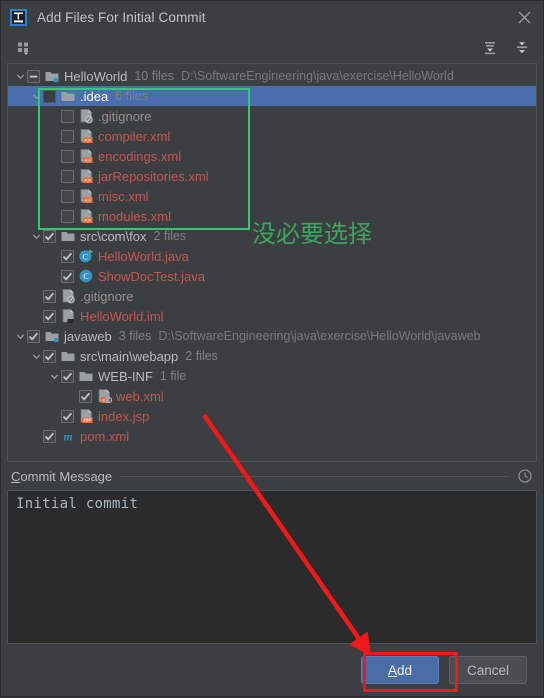 This screenshot has width=544, height=698. I want to click on maven-pom-icon: m, so click(68, 436).